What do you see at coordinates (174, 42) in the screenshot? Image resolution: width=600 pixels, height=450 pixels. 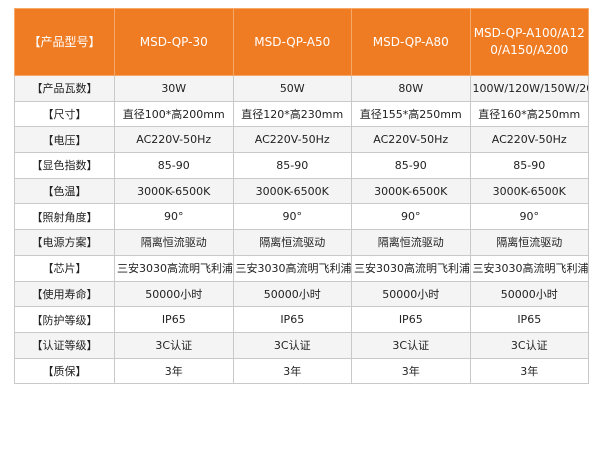 I see `header-cell-model: MSD-QP-30` at bounding box center [174, 42].